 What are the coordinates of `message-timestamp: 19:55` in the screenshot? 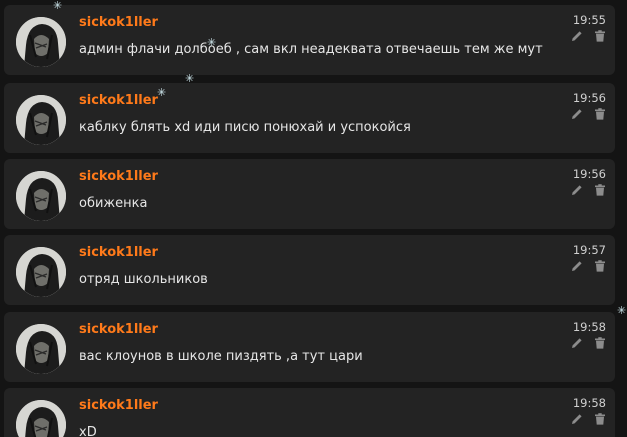 It's located at (589, 20).